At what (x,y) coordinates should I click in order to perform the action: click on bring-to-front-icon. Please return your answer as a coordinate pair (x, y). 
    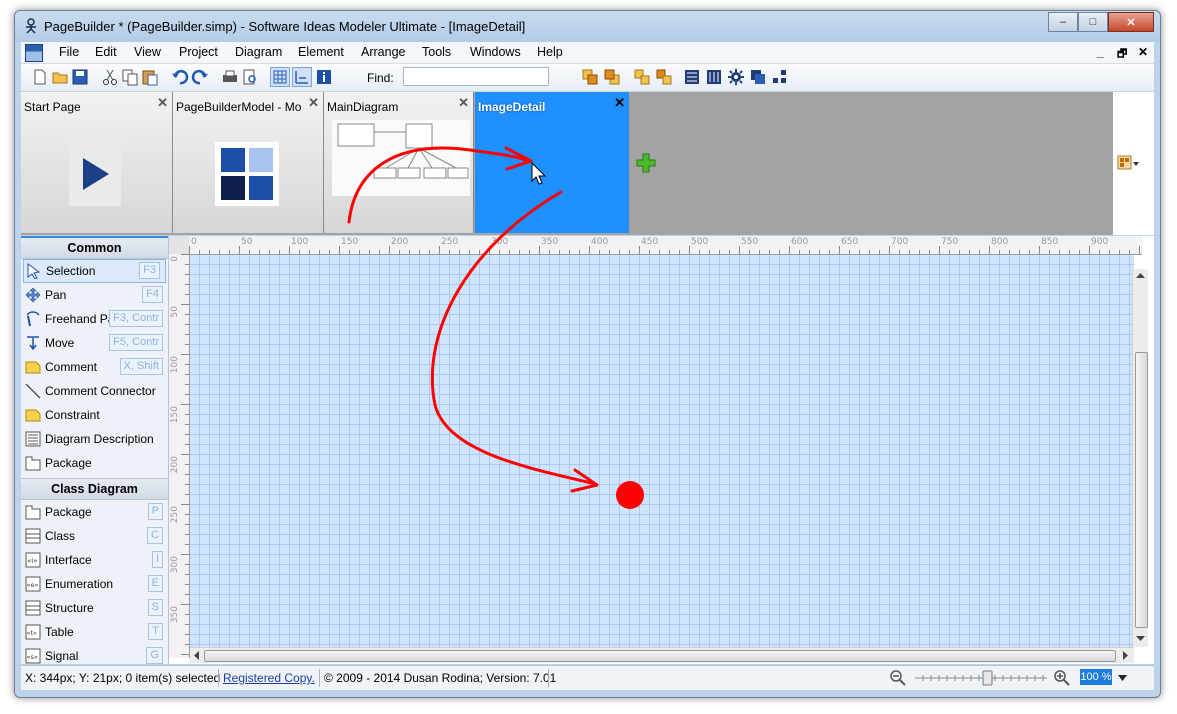
    Looking at the image, I should click on (642, 77).